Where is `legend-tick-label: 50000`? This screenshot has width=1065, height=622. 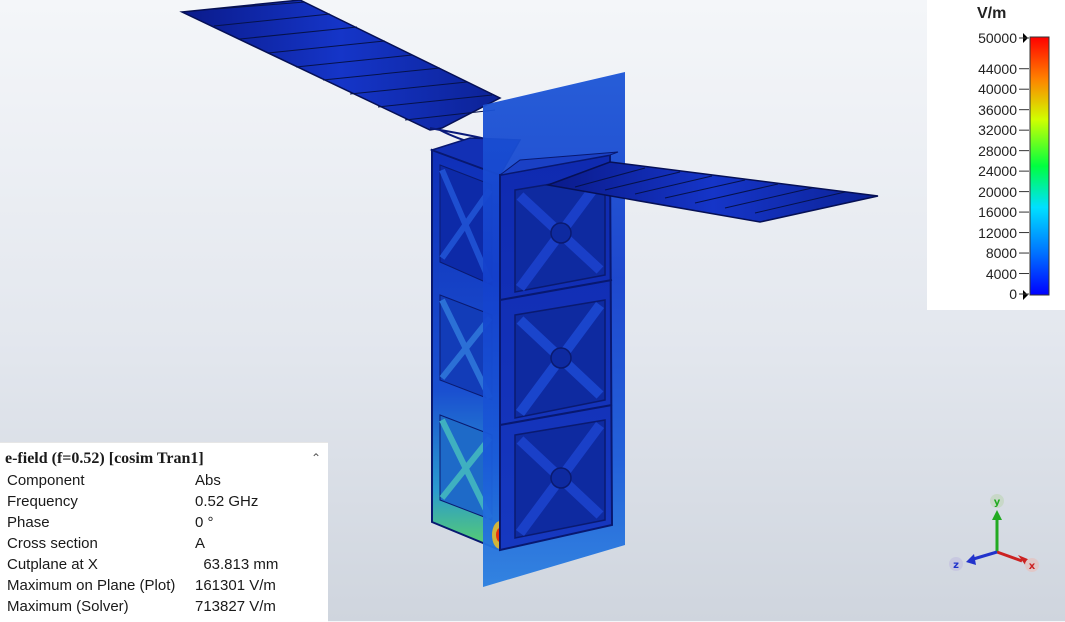
legend-tick-label: 50000 is located at coordinates (997, 38).